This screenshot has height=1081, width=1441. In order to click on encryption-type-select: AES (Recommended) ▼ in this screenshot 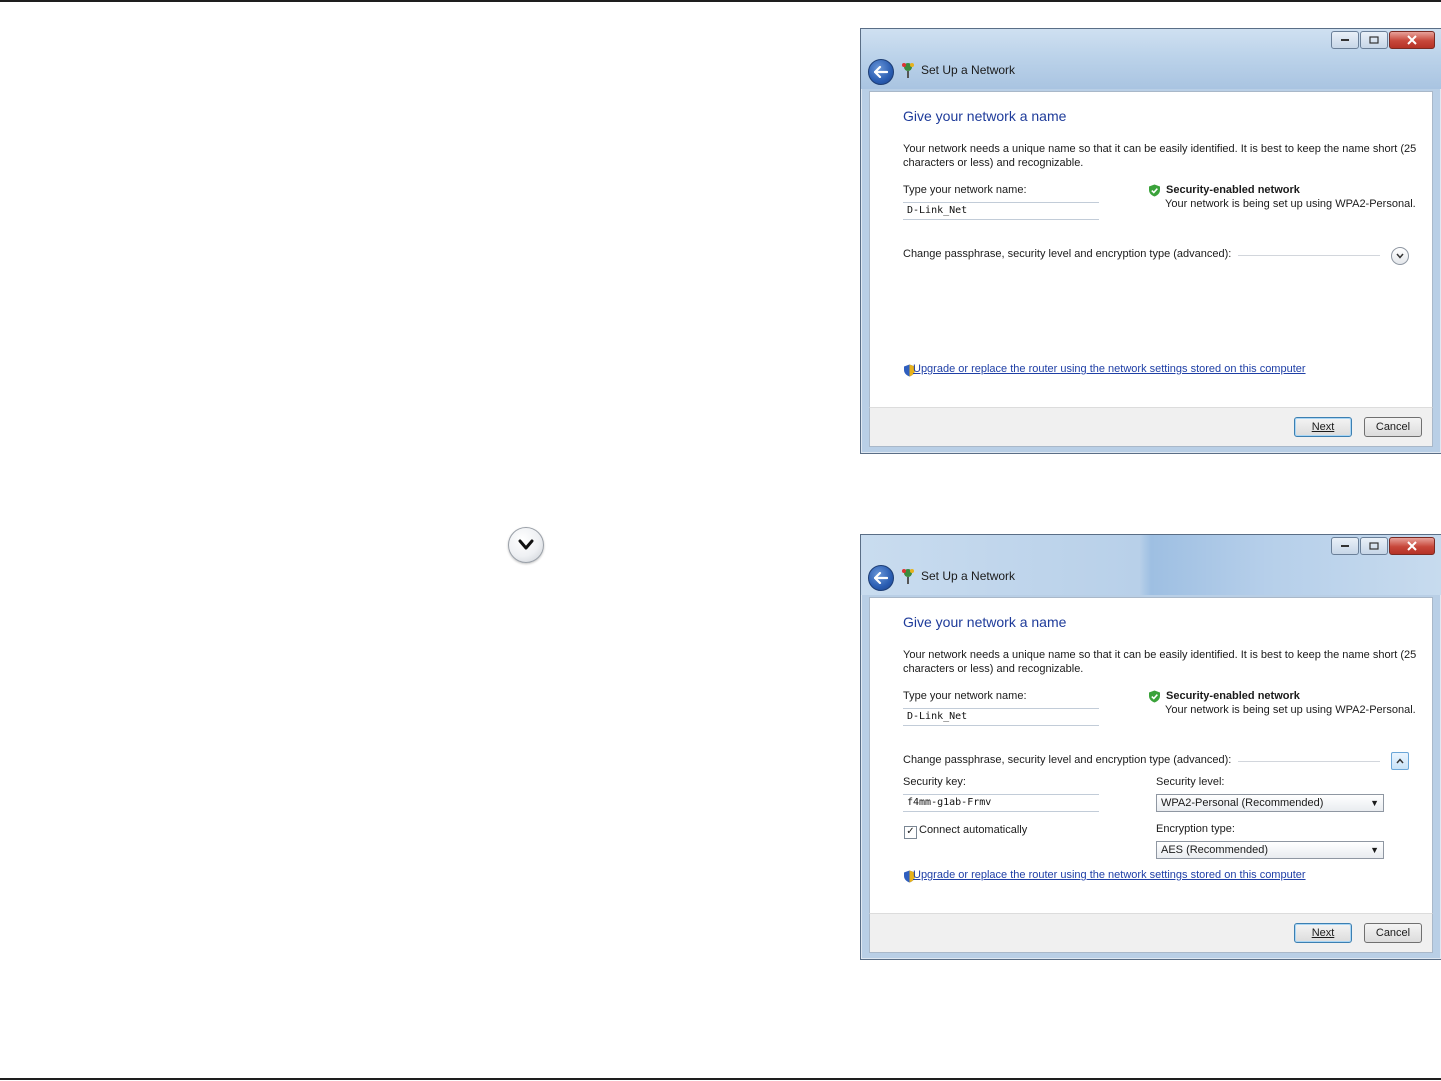, I will do `click(1270, 850)`.